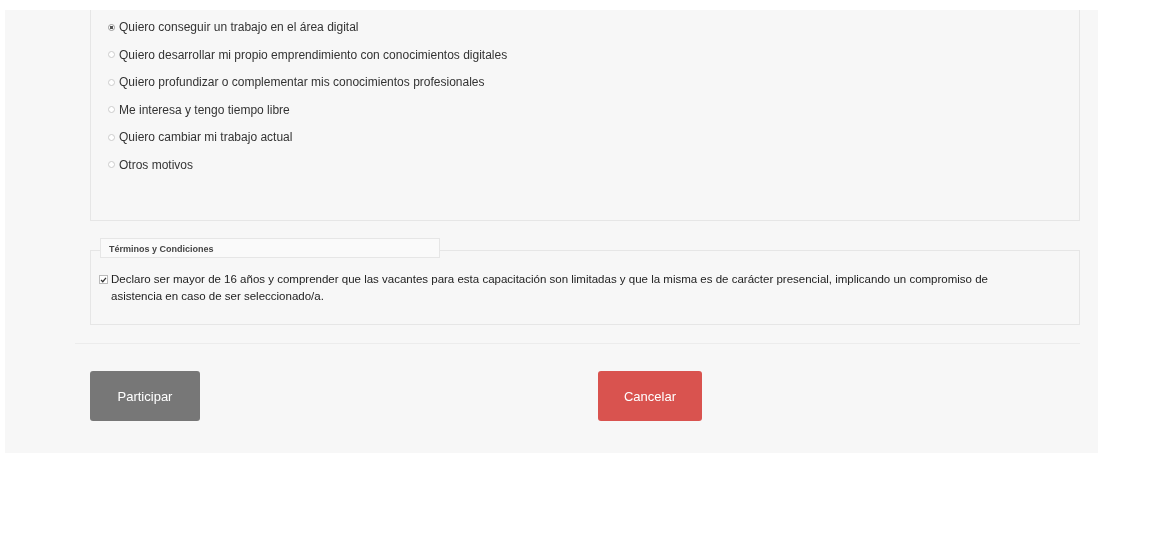 Image resolution: width=1155 pixels, height=544 pixels. What do you see at coordinates (650, 396) in the screenshot?
I see `cancel-button: Cancelar` at bounding box center [650, 396].